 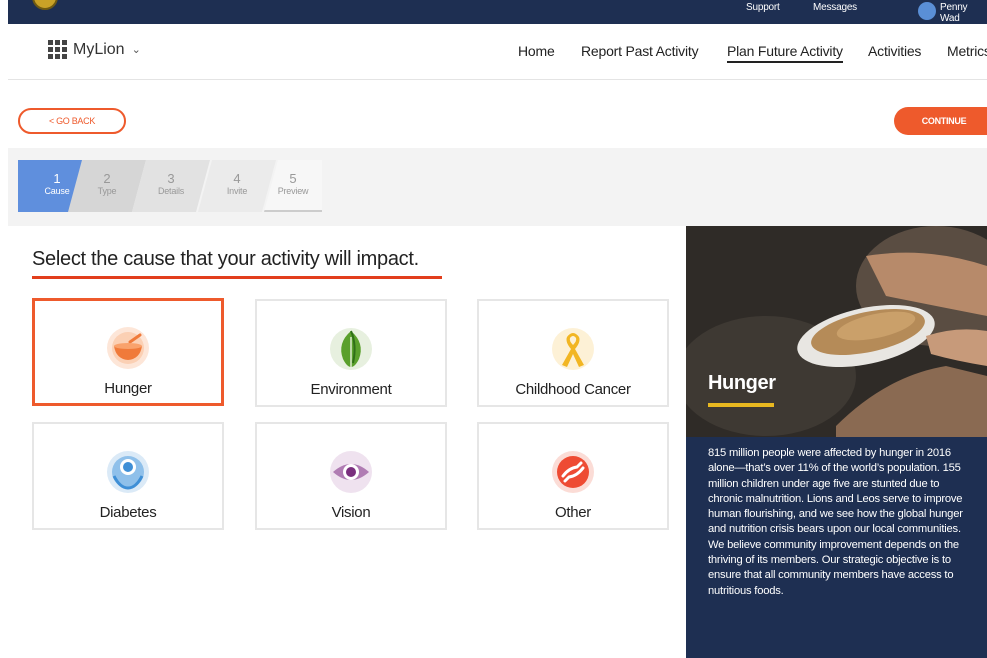 I want to click on step-label: Type, so click(x=107, y=191).